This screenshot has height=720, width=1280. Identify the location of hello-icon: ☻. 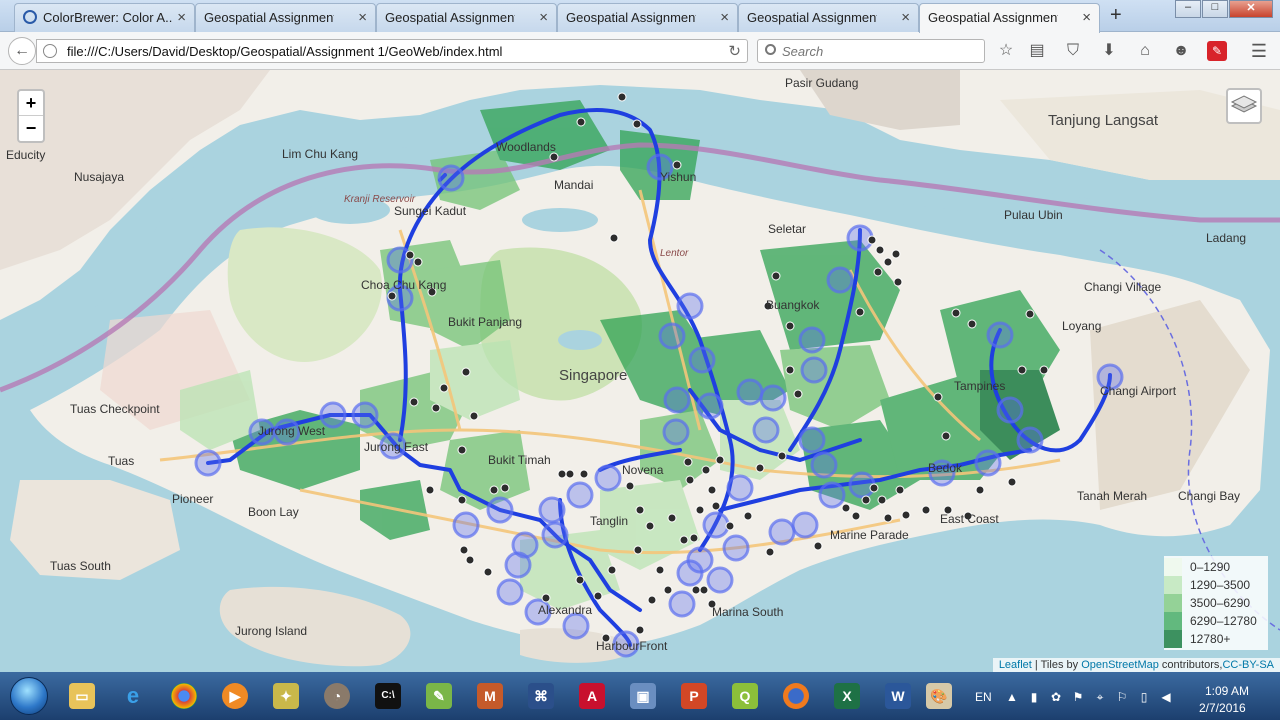
(1181, 51).